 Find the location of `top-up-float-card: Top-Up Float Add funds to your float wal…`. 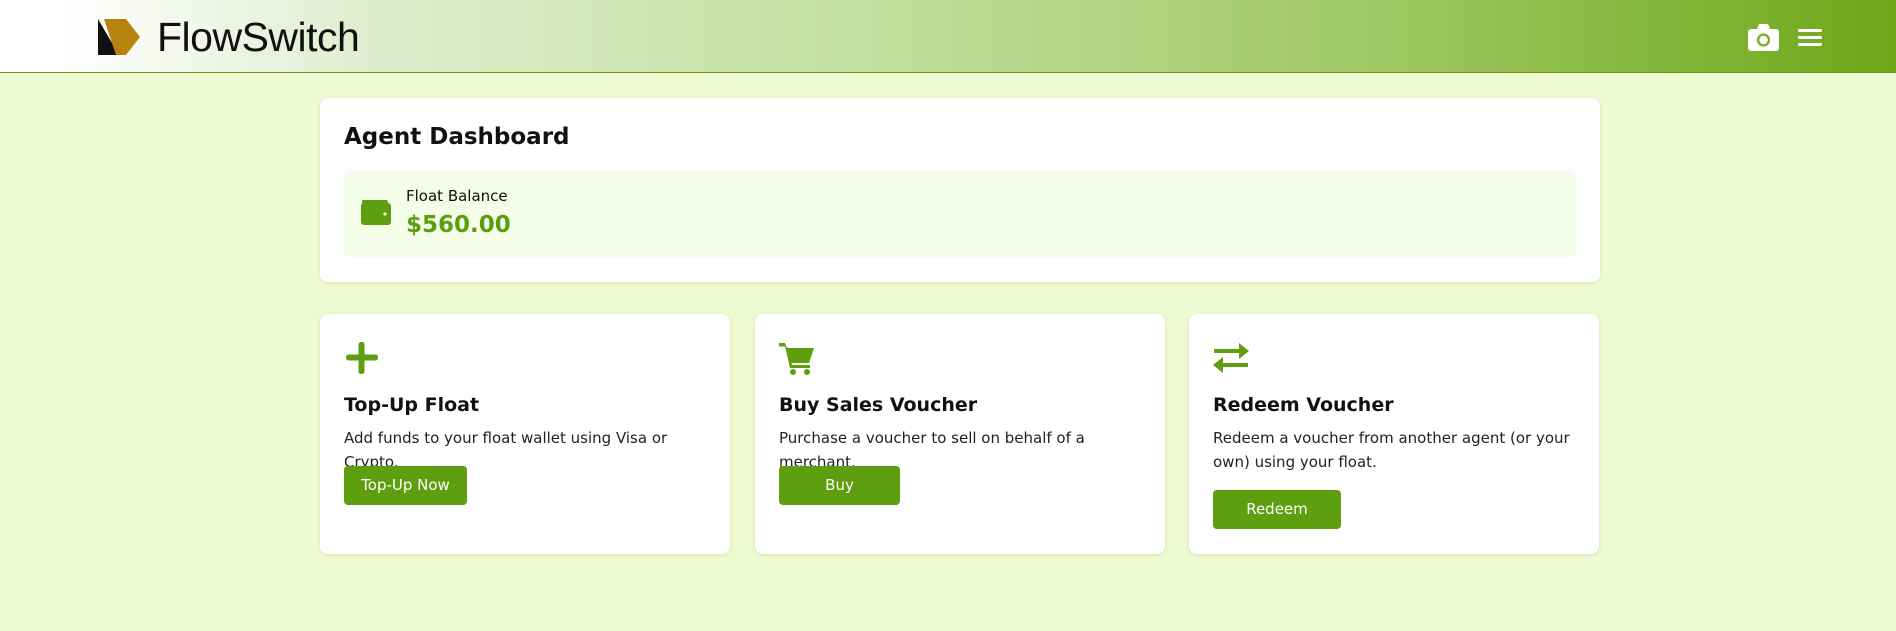

top-up-float-card: Top-Up Float Add funds to your float wal… is located at coordinates (525, 434).